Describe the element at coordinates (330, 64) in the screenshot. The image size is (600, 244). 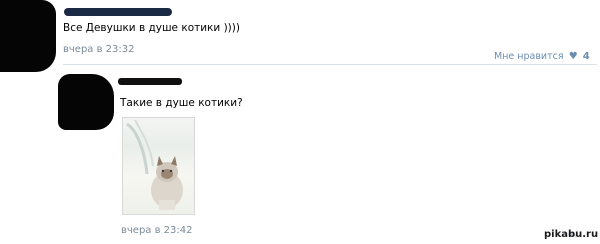
I see `comment-divider` at that location.